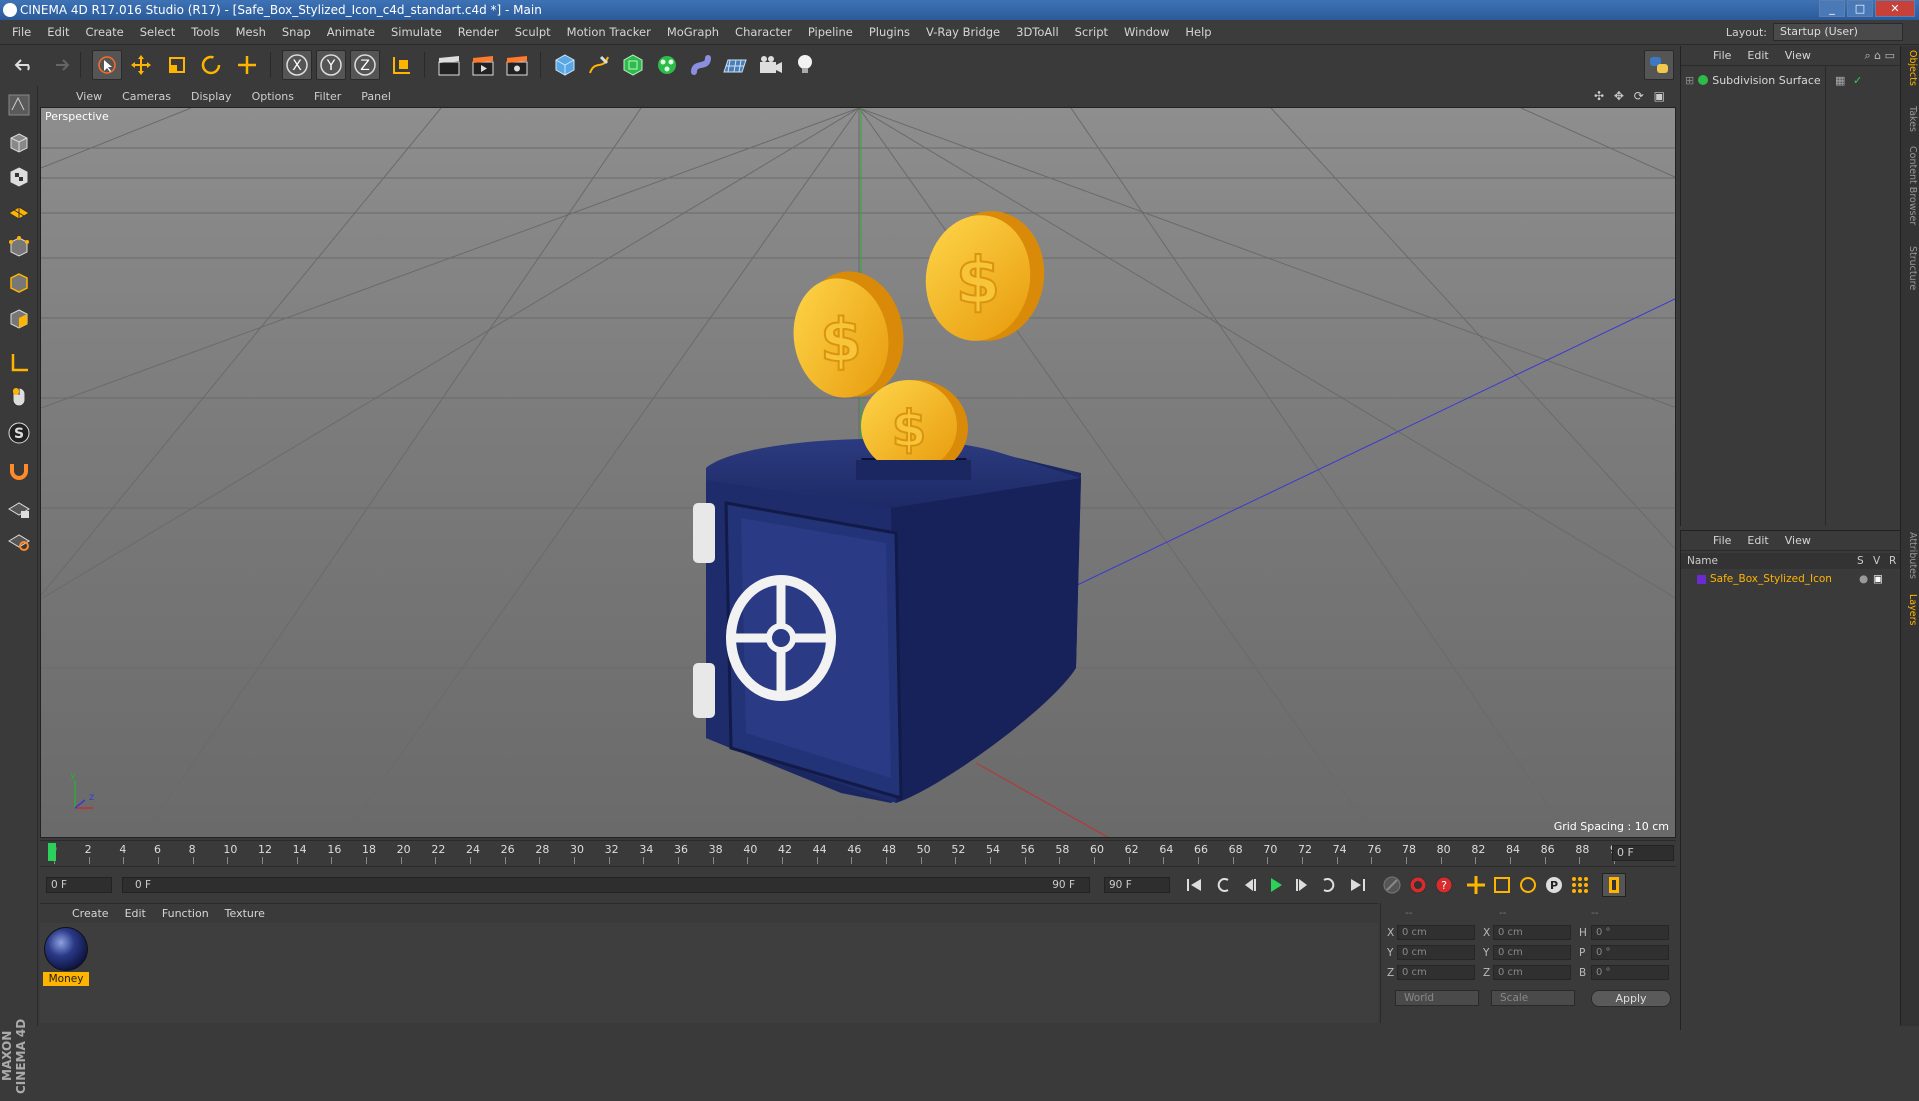 Image resolution: width=1919 pixels, height=1101 pixels. What do you see at coordinates (1910, 609) in the screenshot?
I see `tab-layers: Layers` at bounding box center [1910, 609].